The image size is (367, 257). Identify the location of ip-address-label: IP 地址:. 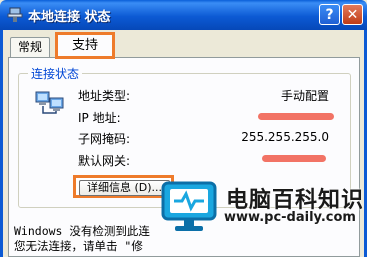
(99, 118).